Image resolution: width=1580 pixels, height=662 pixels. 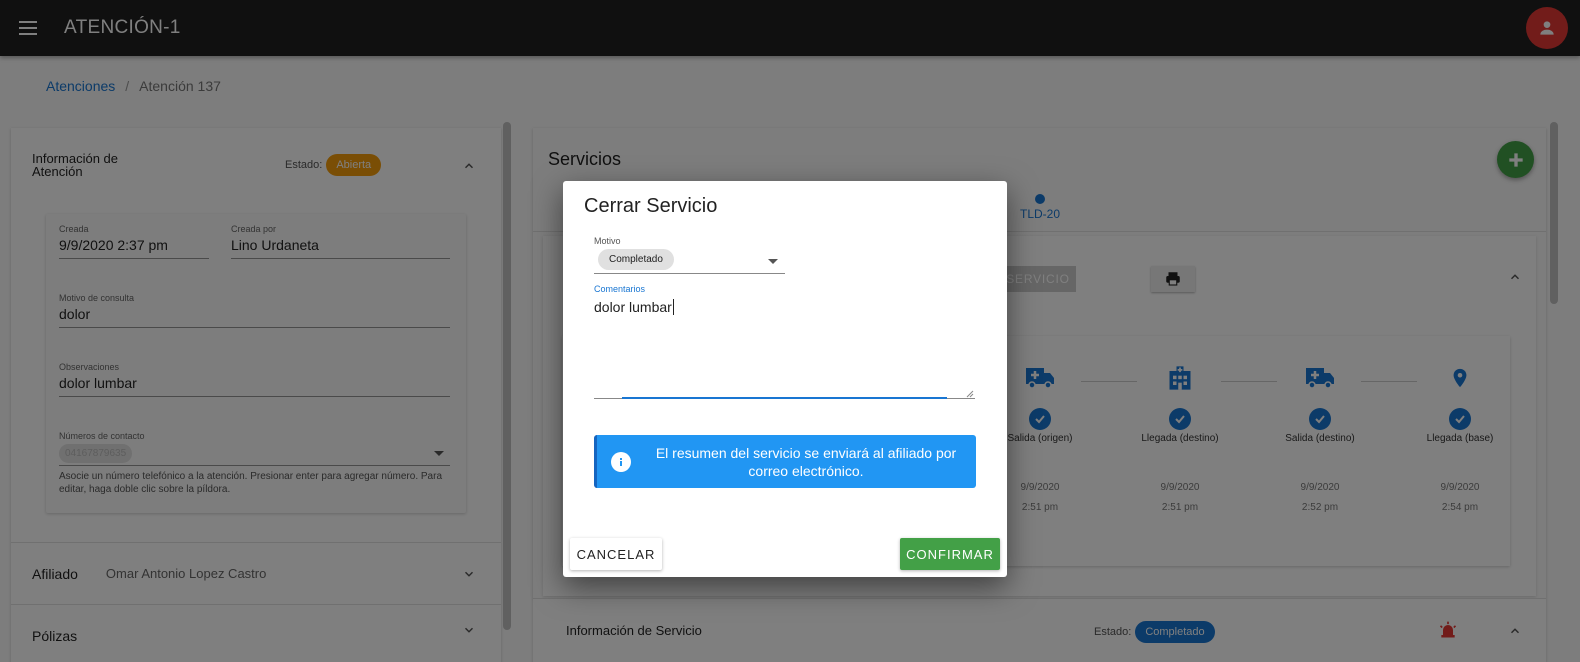 I want to click on textarea-focus-underline, so click(x=784, y=398).